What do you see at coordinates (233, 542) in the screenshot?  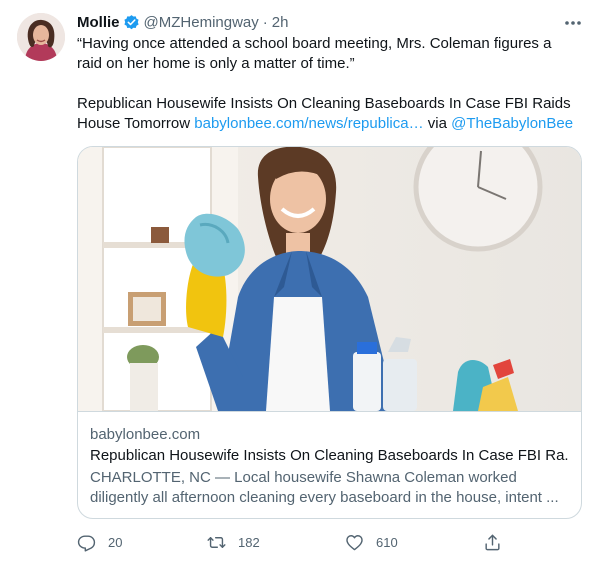 I see `retweet-button: 182` at bounding box center [233, 542].